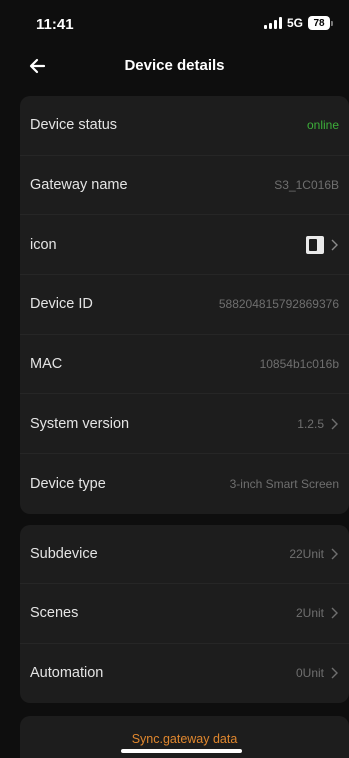  Describe the element at coordinates (309, 673) in the screenshot. I see `row-value: 0Unit` at that location.